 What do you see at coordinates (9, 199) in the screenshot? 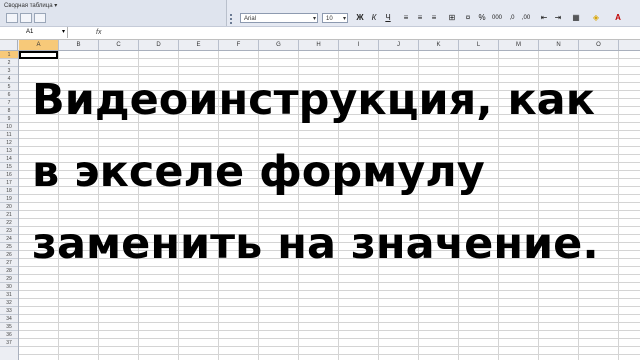
I see `row-header-19: 19` at bounding box center [9, 199].